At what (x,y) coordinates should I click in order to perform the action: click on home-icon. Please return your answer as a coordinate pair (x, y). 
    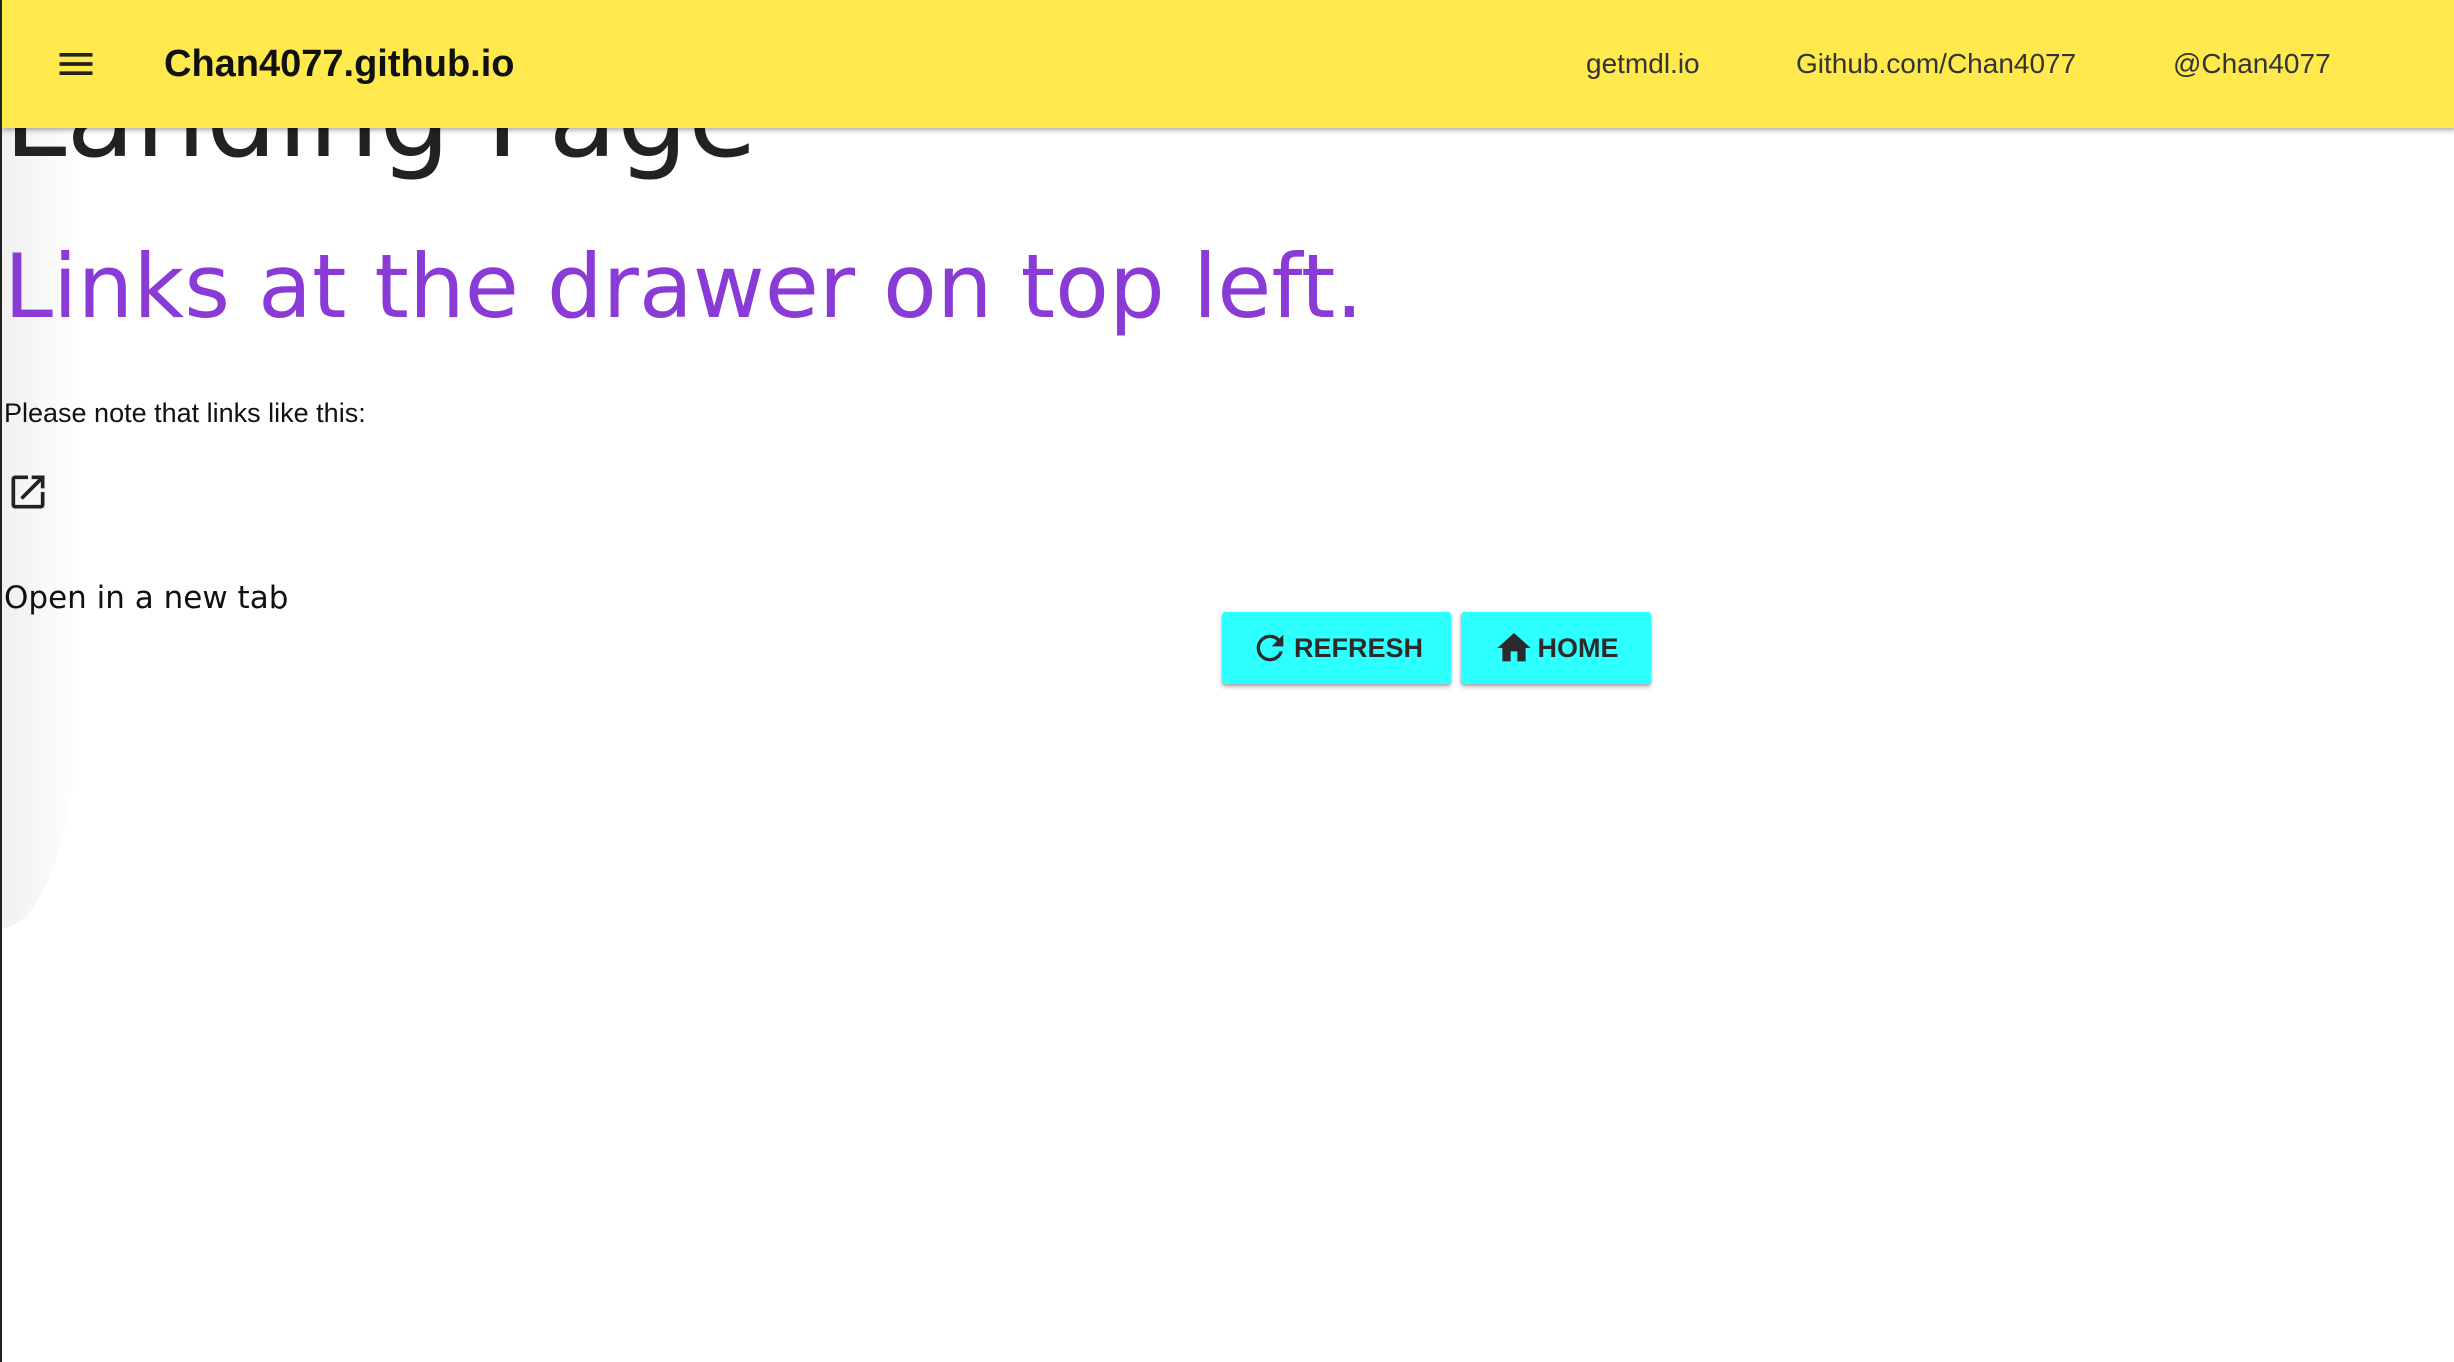
    Looking at the image, I should click on (1513, 647).